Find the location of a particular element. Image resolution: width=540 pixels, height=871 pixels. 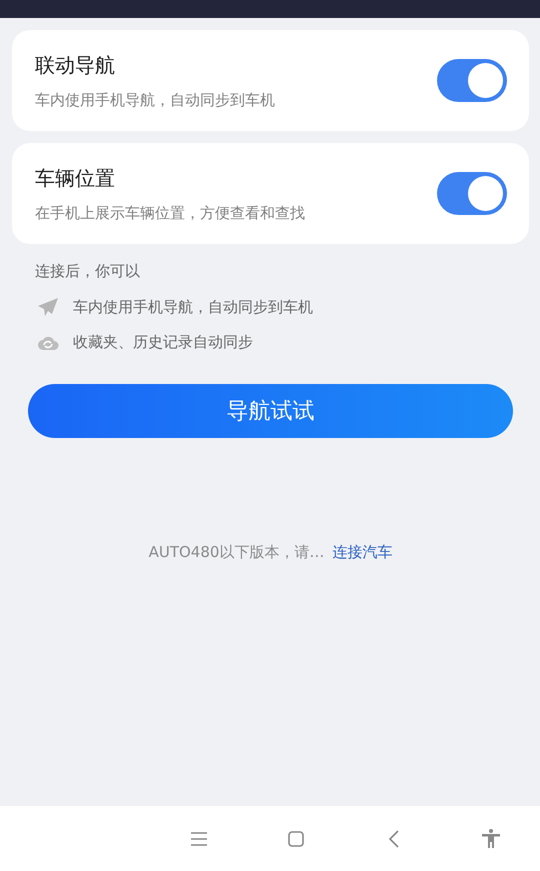

connect-link: 连接汽车 is located at coordinates (362, 552).